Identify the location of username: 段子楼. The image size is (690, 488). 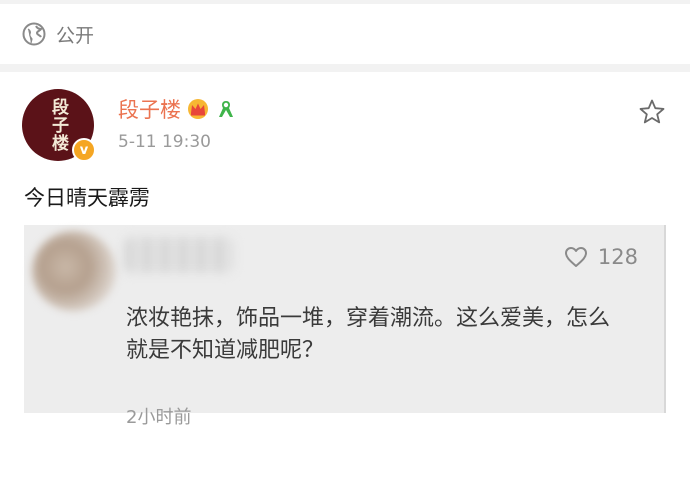
(177, 109).